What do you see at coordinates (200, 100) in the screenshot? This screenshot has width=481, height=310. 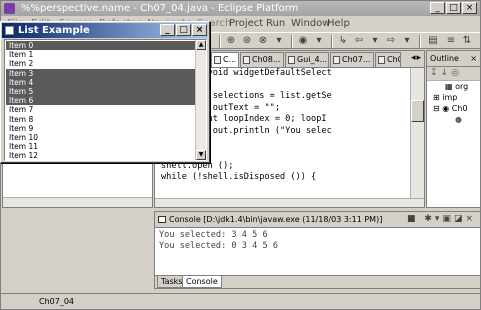 I see `list-scrollbar: ▲ ▼` at bounding box center [200, 100].